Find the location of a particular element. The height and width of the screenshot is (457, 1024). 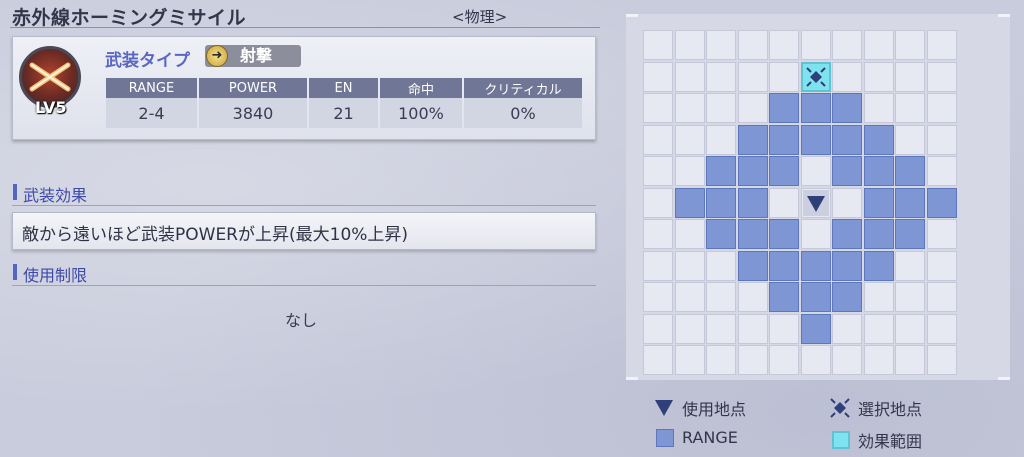

legend-effect-area: 効果範囲 is located at coordinates (877, 440).